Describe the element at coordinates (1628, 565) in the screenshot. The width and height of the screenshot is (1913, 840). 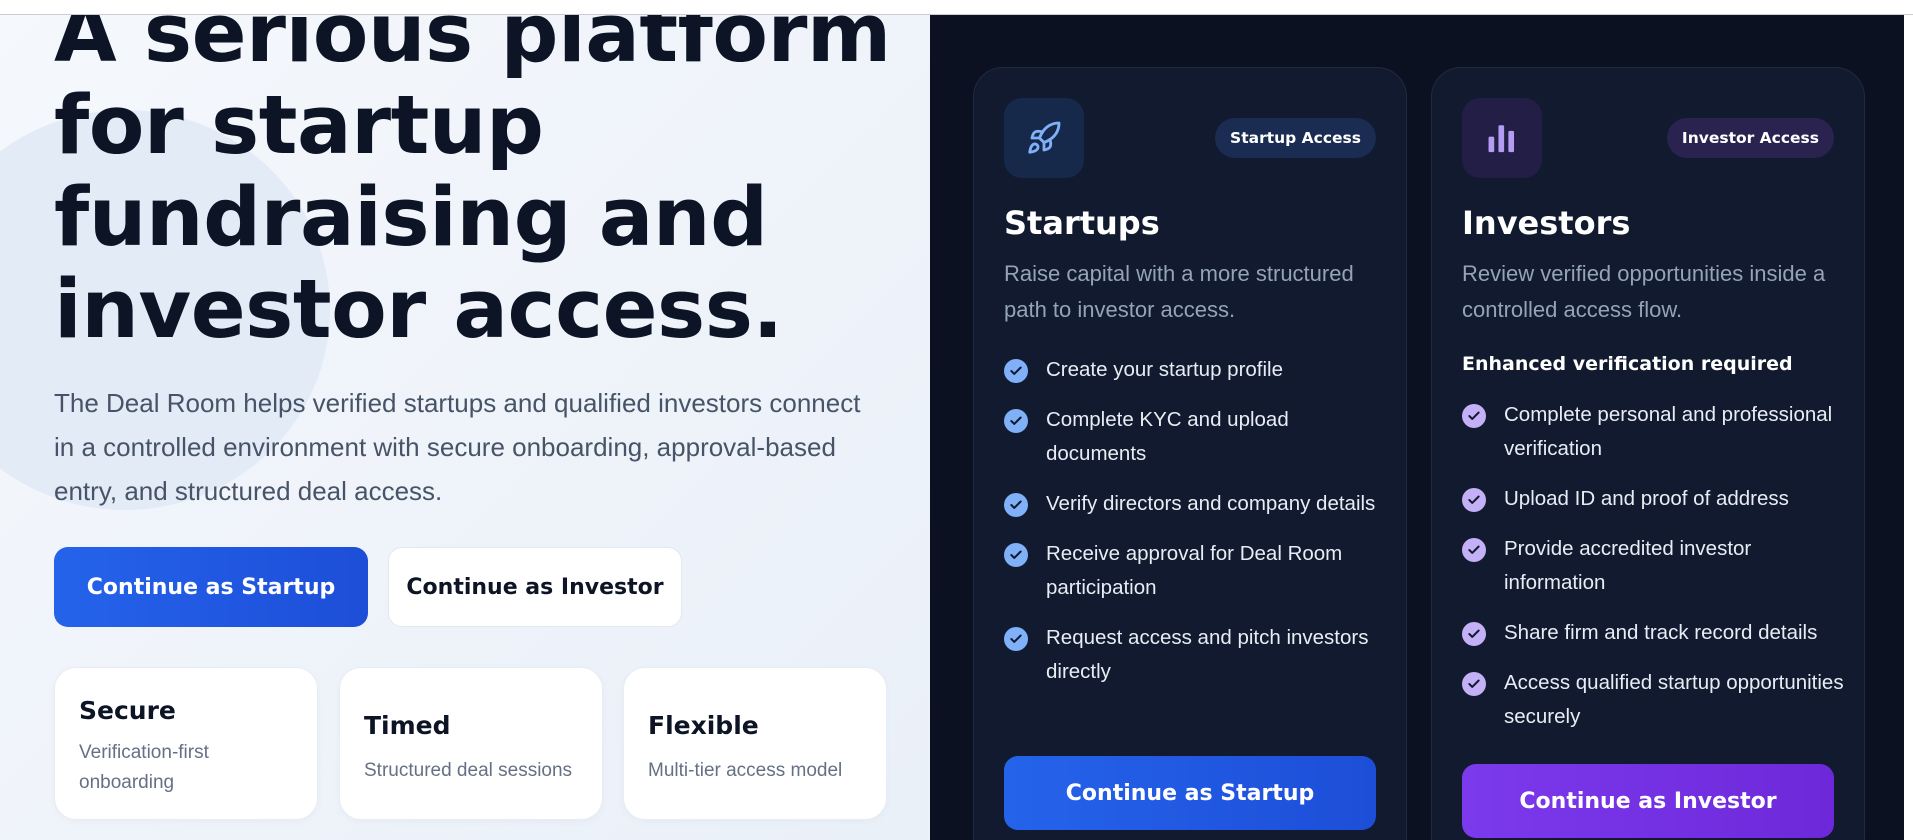
I see `list-item-text: Provide accredited investor information` at that location.